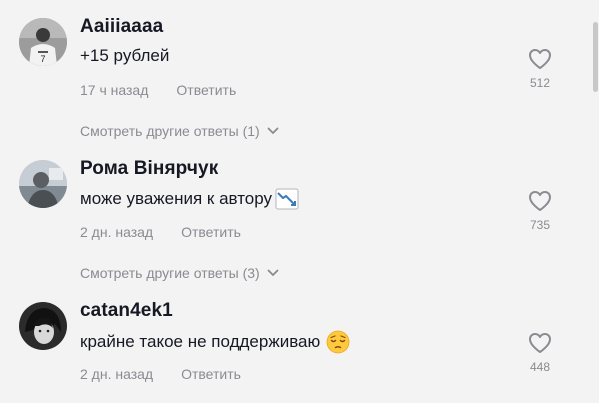  I want to click on pensive-face-icon, so click(338, 342).